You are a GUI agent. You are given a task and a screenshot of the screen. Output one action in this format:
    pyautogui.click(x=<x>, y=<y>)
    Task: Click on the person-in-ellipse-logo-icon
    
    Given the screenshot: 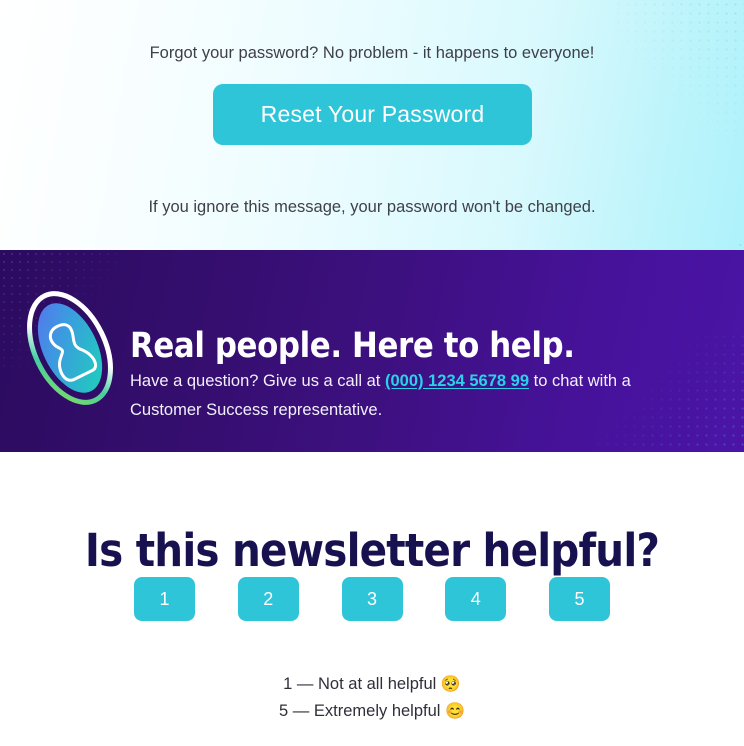 What is the action you would take?
    pyautogui.click(x=70, y=348)
    